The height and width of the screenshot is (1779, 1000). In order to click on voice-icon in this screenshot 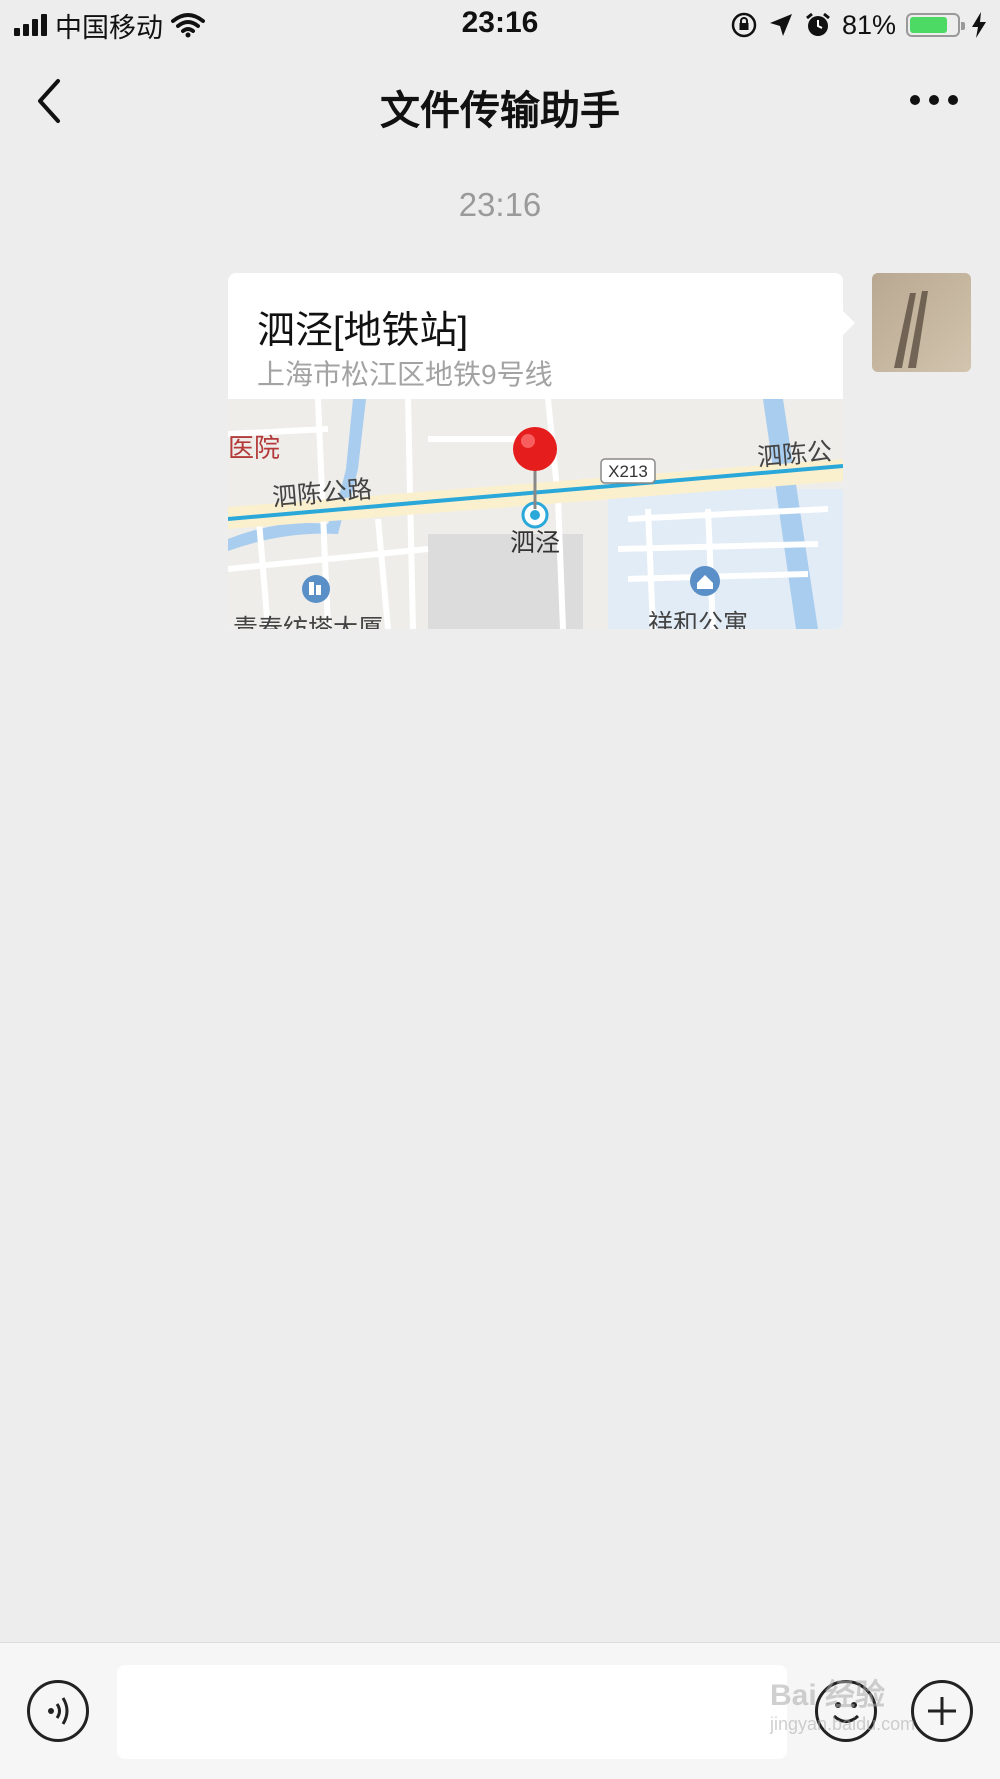, I will do `click(58, 1711)`.